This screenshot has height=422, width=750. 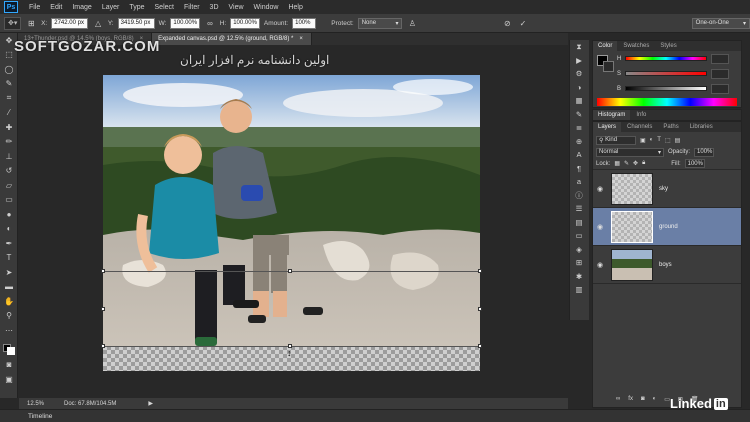 What do you see at coordinates (214, 7) in the screenshot?
I see `menu-3d: 3D` at bounding box center [214, 7].